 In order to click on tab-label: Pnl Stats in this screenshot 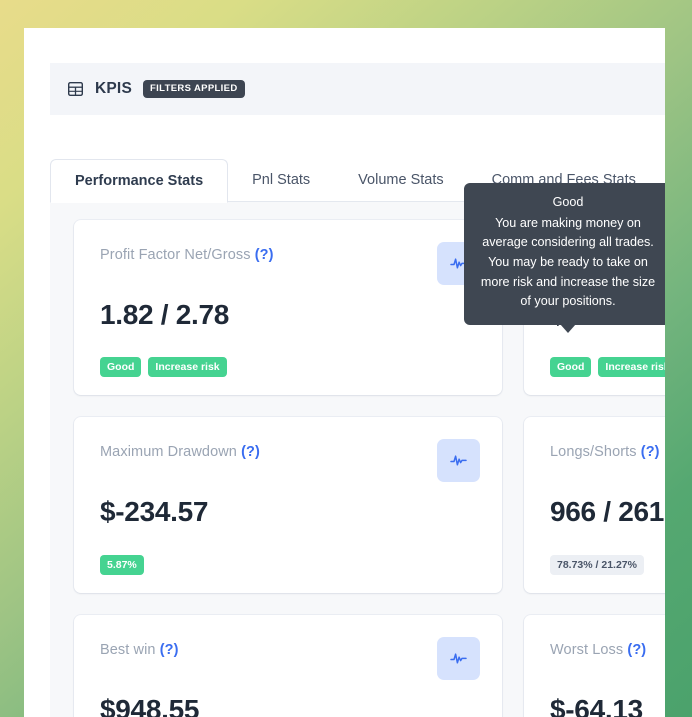, I will do `click(281, 180)`.